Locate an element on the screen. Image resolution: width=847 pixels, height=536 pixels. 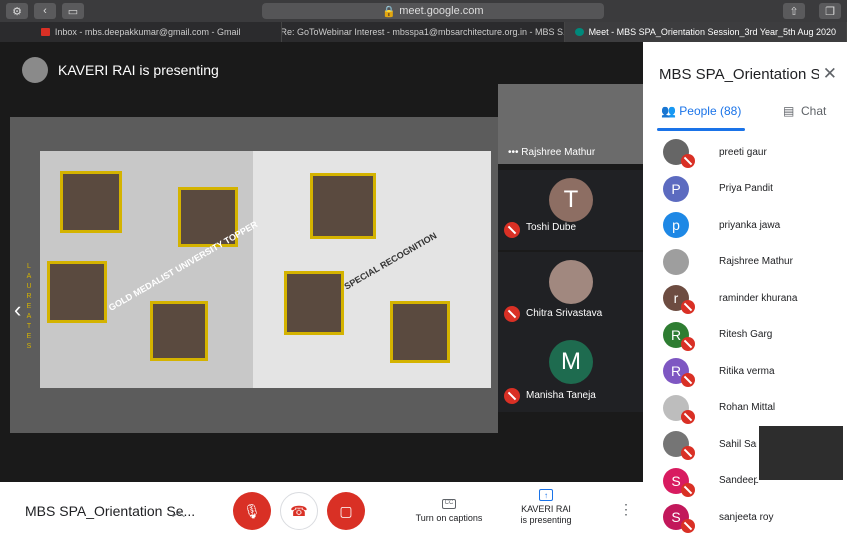
participant-row: p priyanka jawa is located at coordinates (745, 225).